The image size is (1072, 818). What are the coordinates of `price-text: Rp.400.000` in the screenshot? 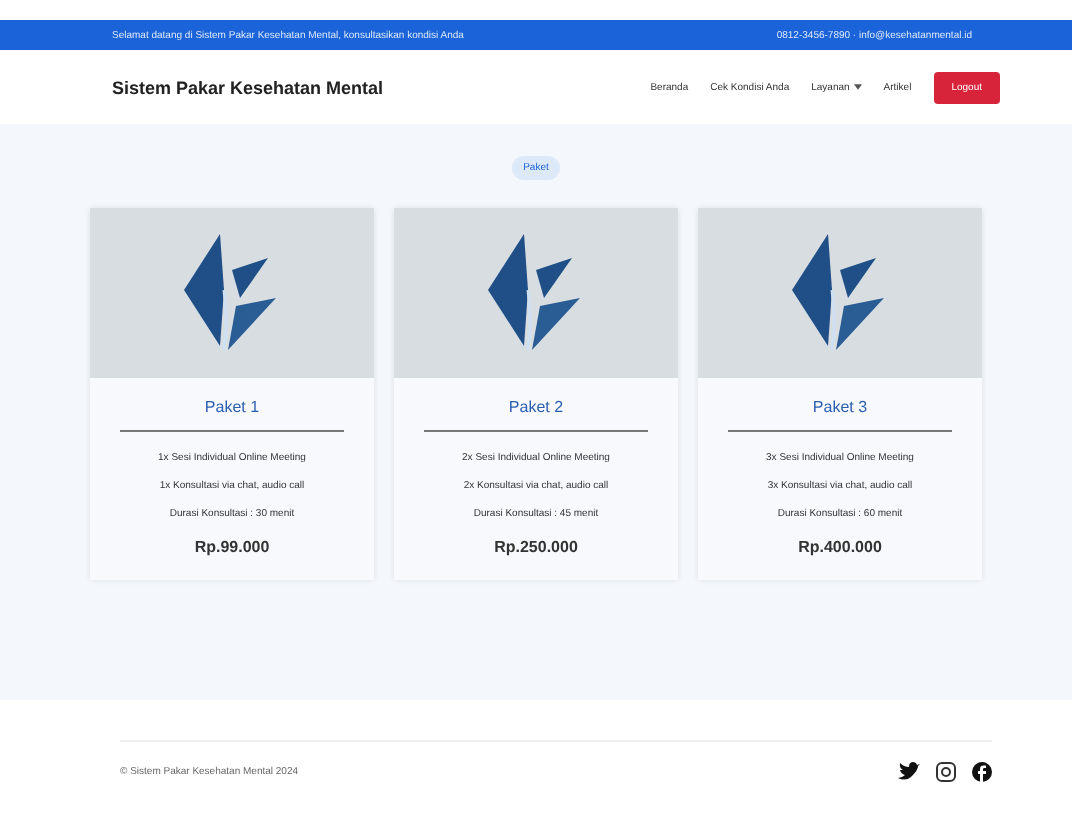 It's located at (840, 547).